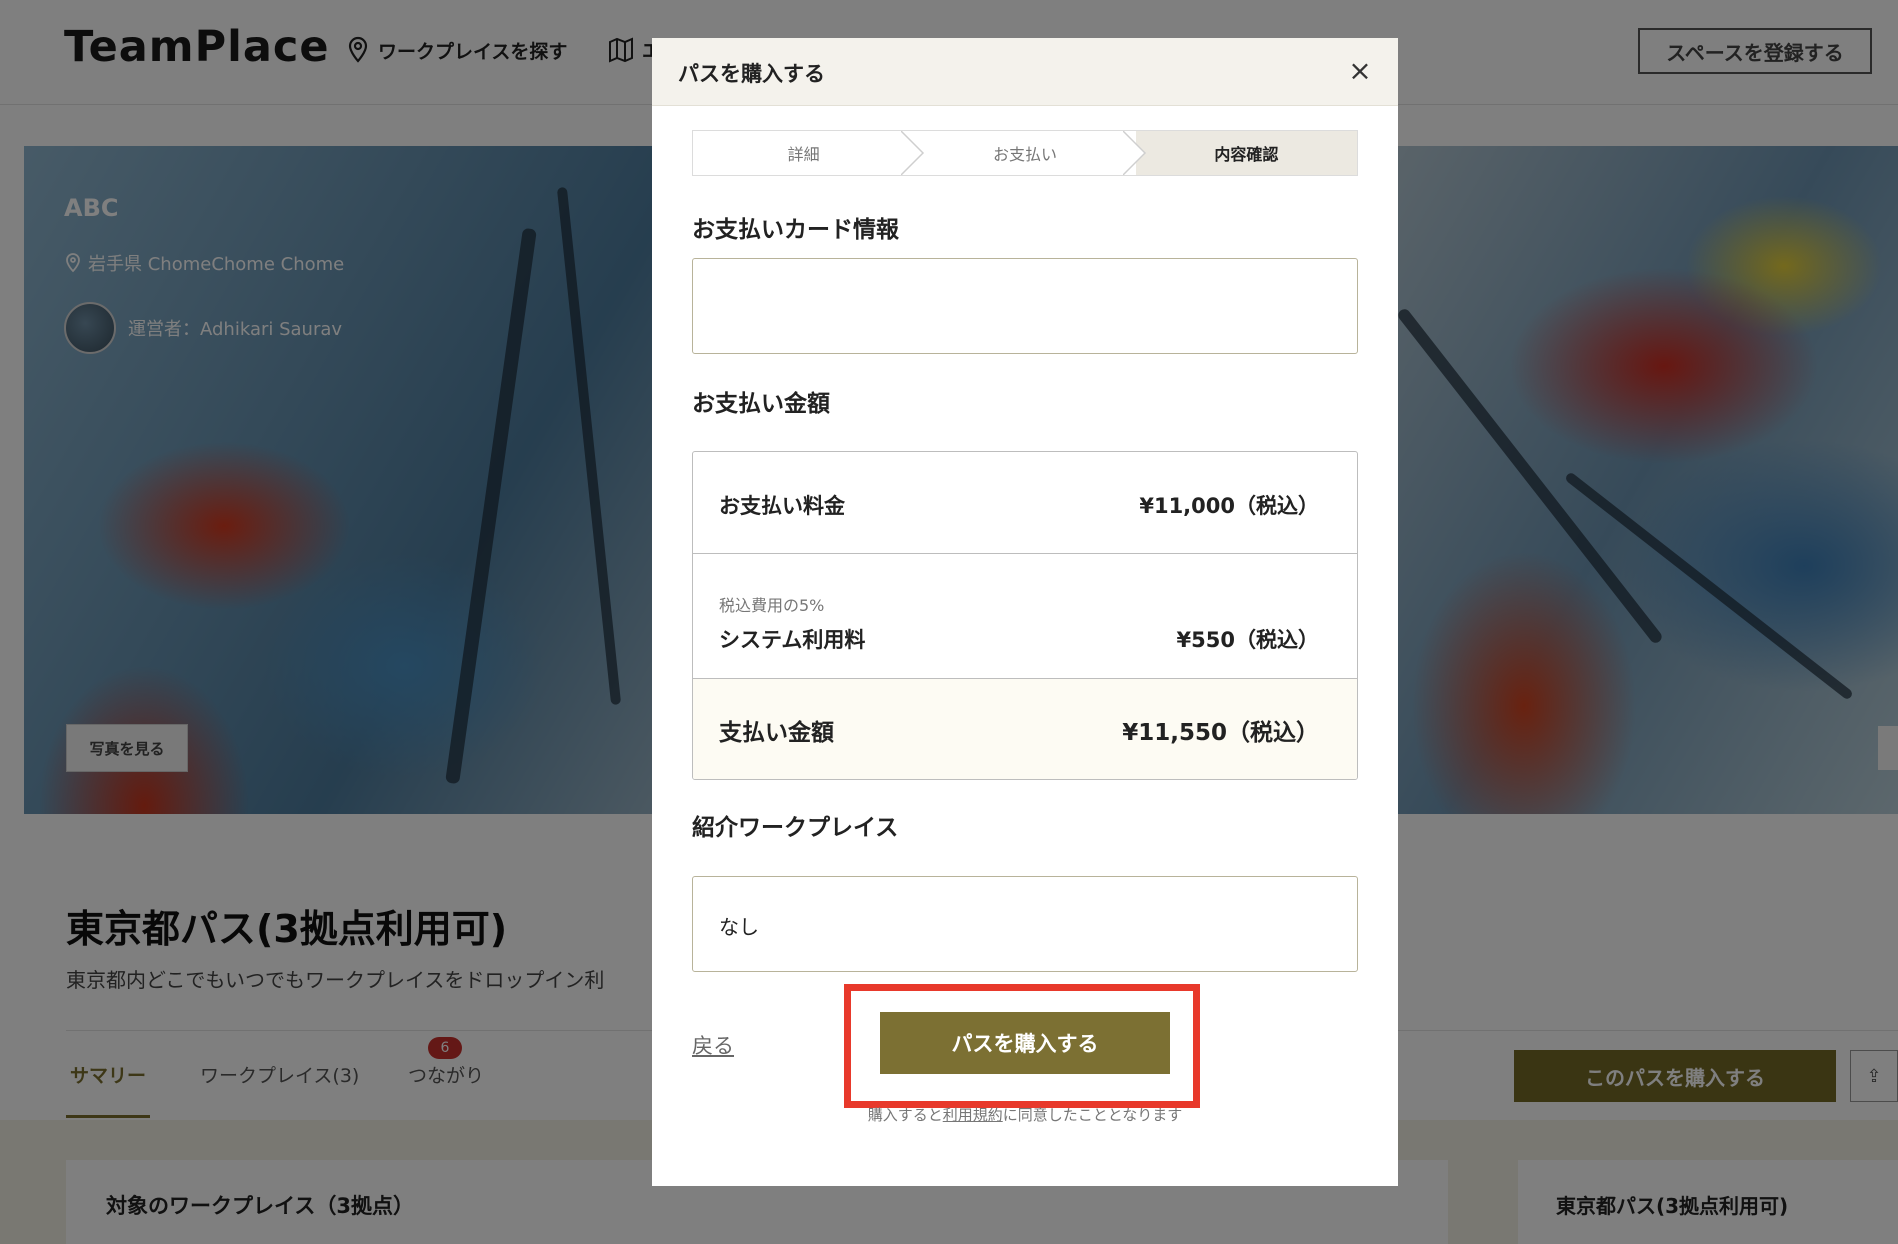 This screenshot has width=1898, height=1244. I want to click on progress-steps: 詳細 お支払い 内容確認, so click(1025, 153).